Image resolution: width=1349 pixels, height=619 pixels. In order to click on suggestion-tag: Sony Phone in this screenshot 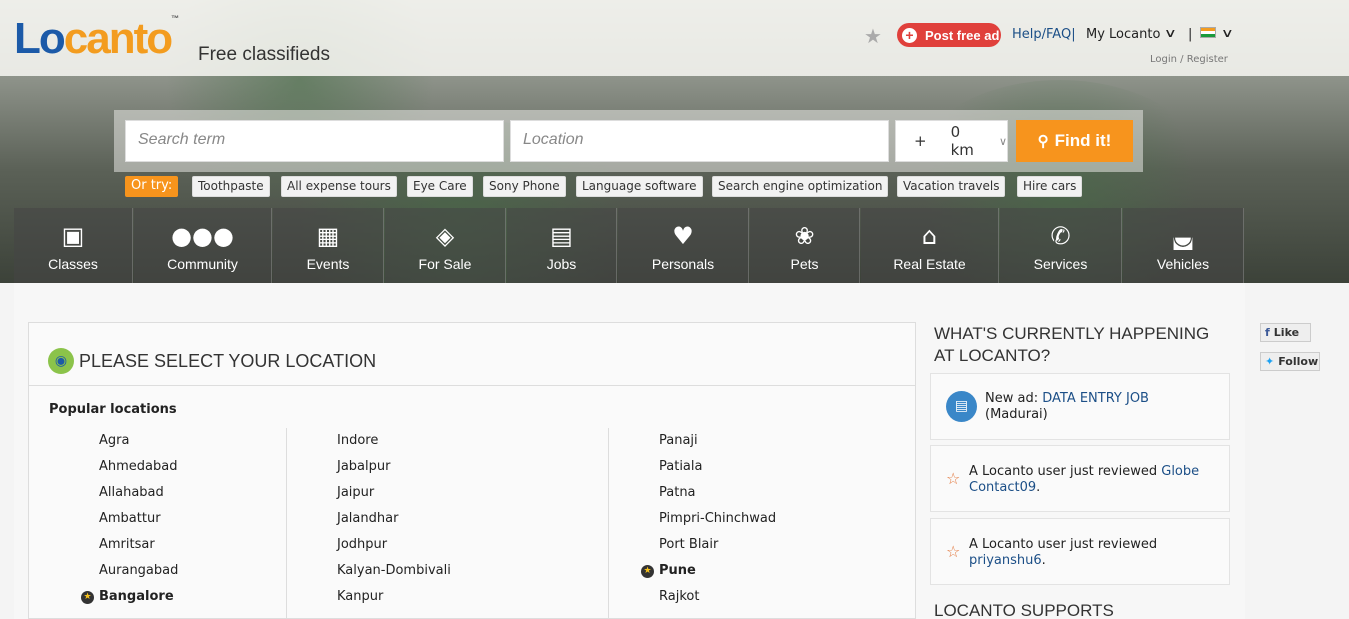, I will do `click(524, 186)`.